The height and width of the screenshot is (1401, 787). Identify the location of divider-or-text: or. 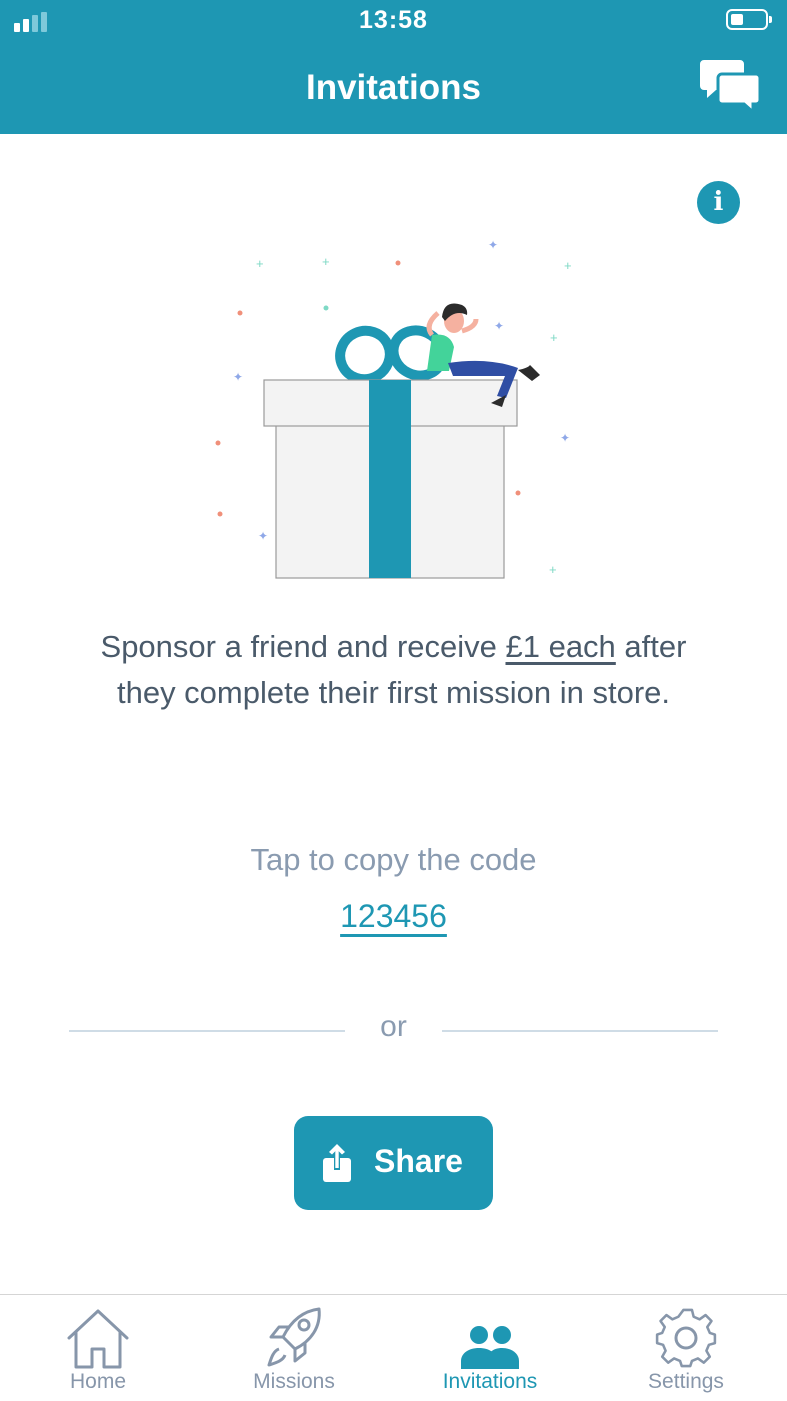
(393, 1026).